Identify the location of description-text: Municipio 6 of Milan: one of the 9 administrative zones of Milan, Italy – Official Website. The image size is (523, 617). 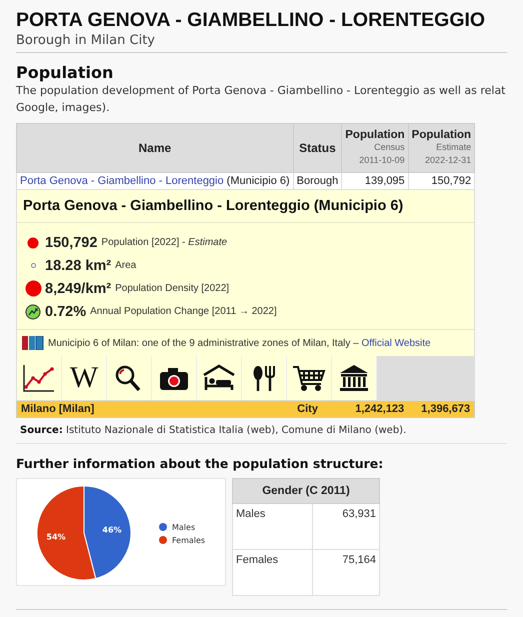
(239, 343).